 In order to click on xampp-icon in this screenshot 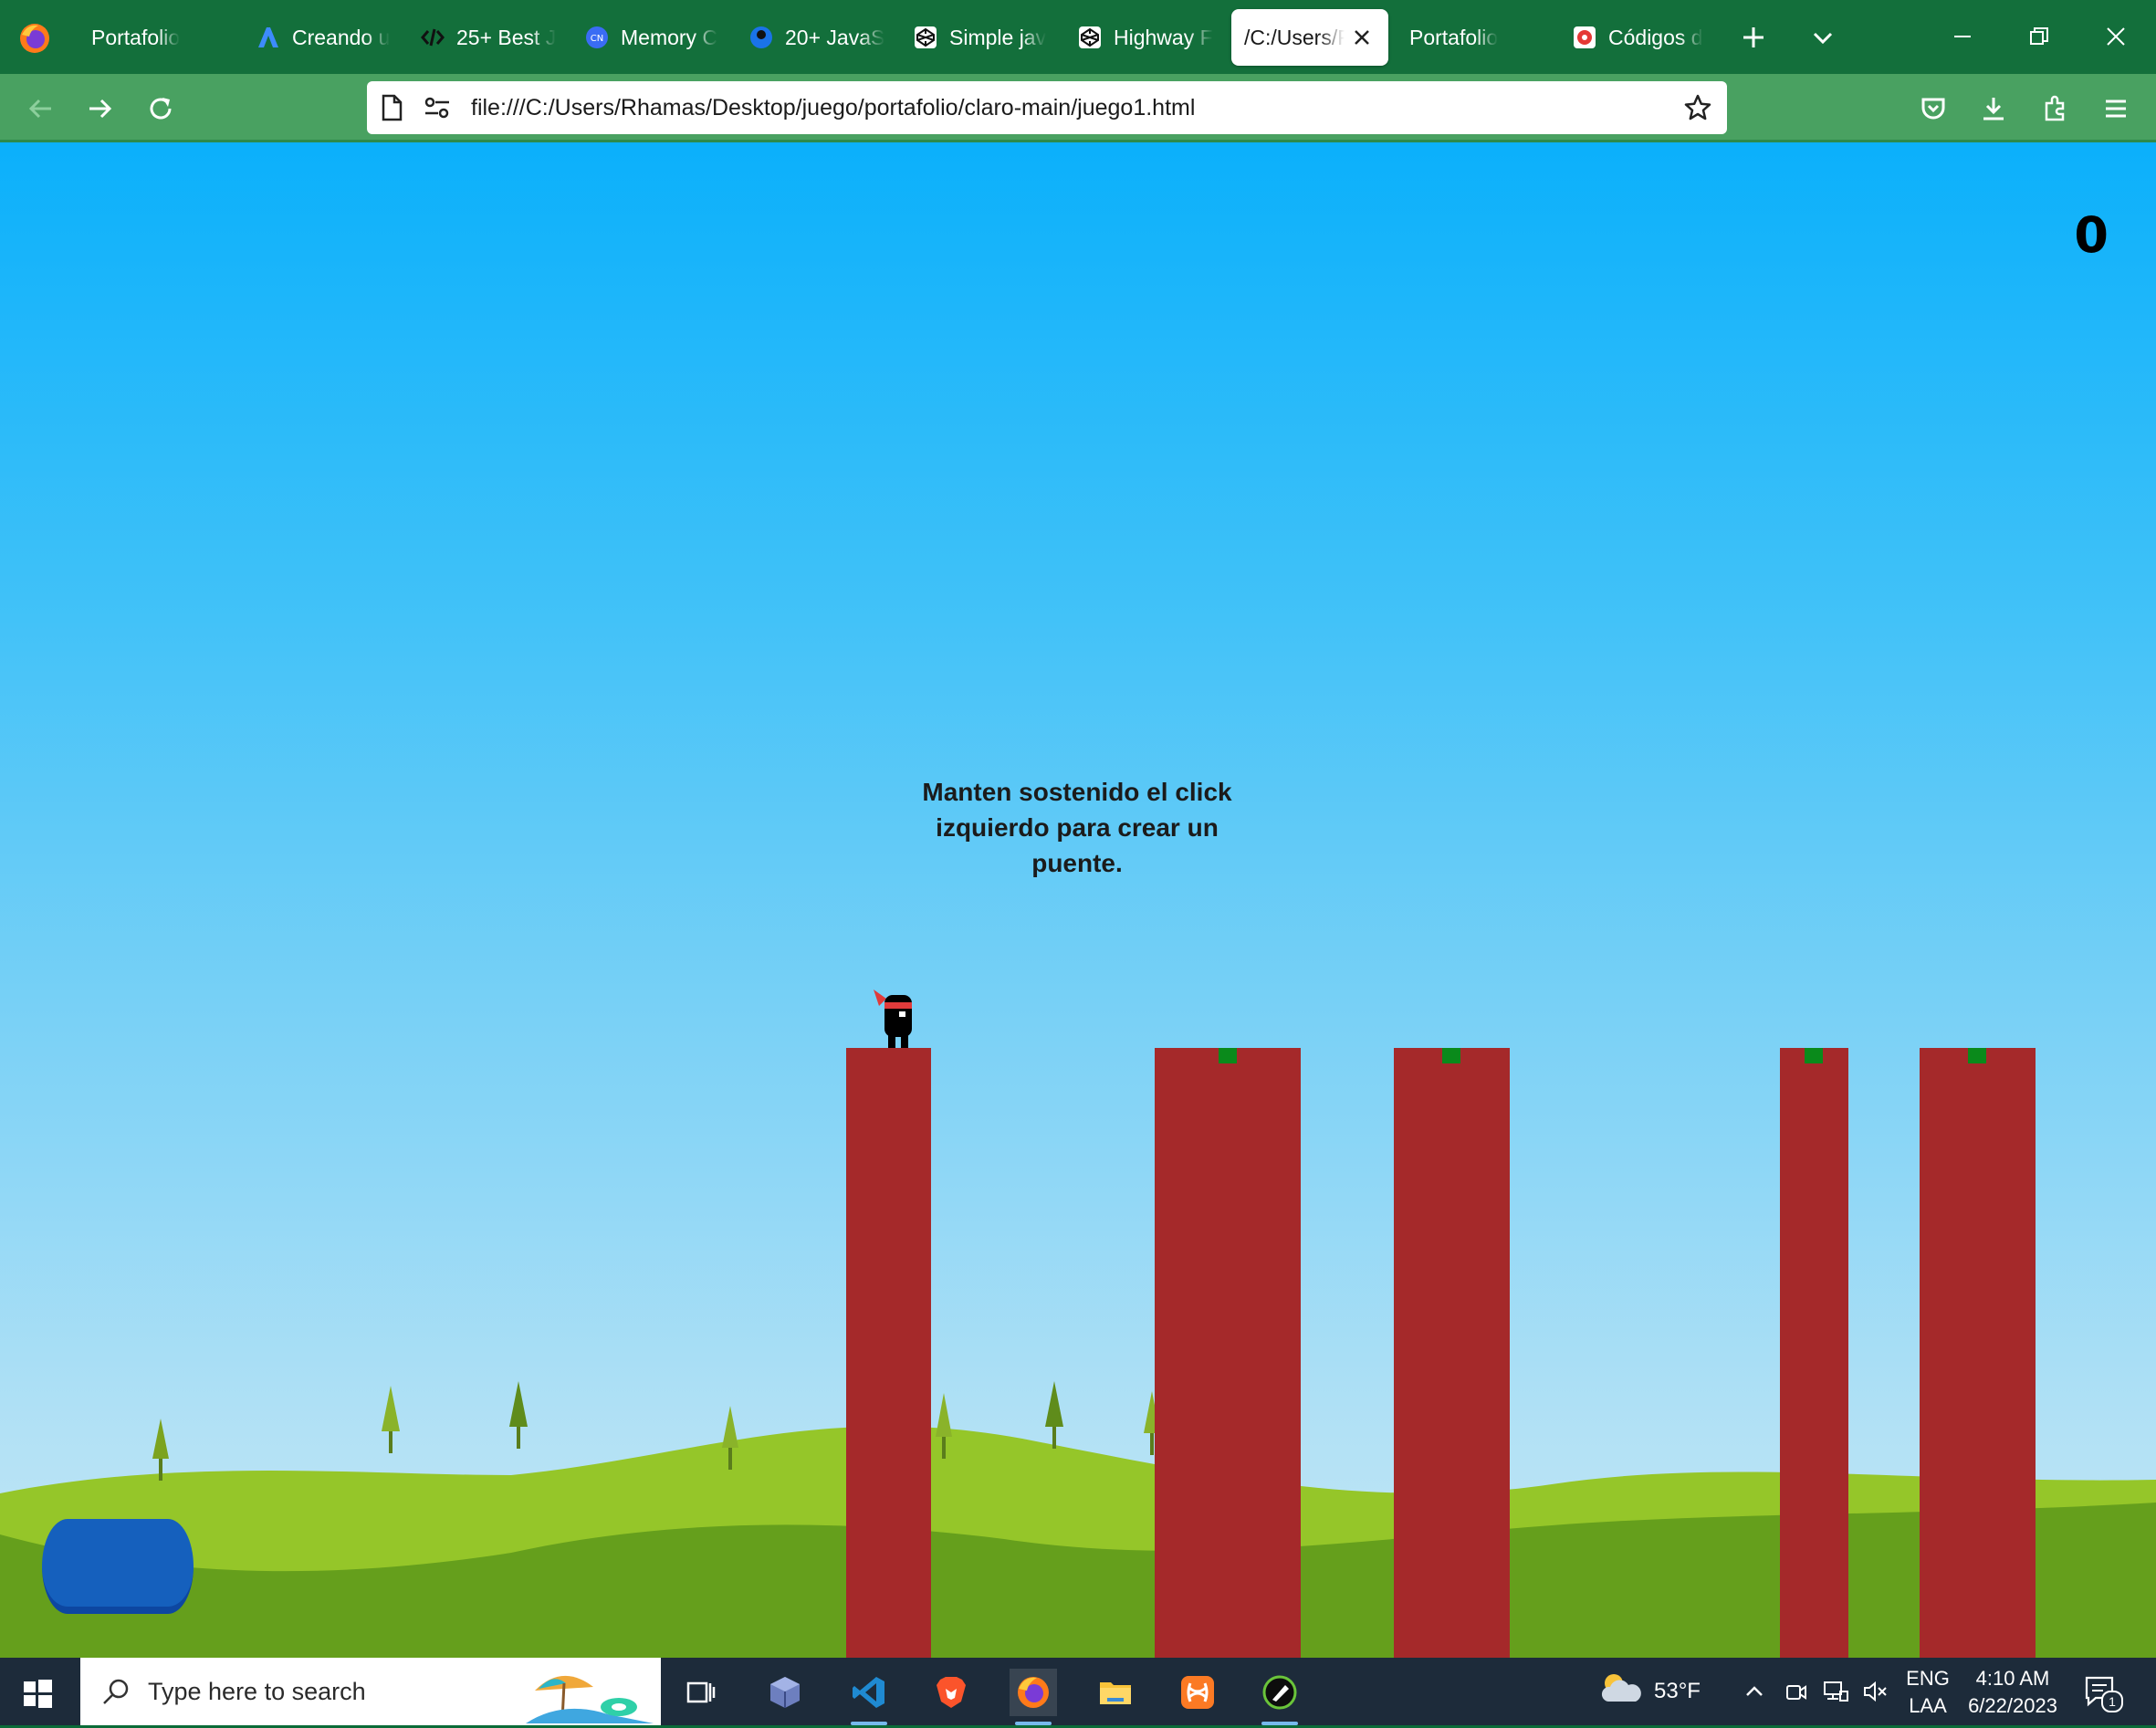, I will do `click(1198, 1693)`.